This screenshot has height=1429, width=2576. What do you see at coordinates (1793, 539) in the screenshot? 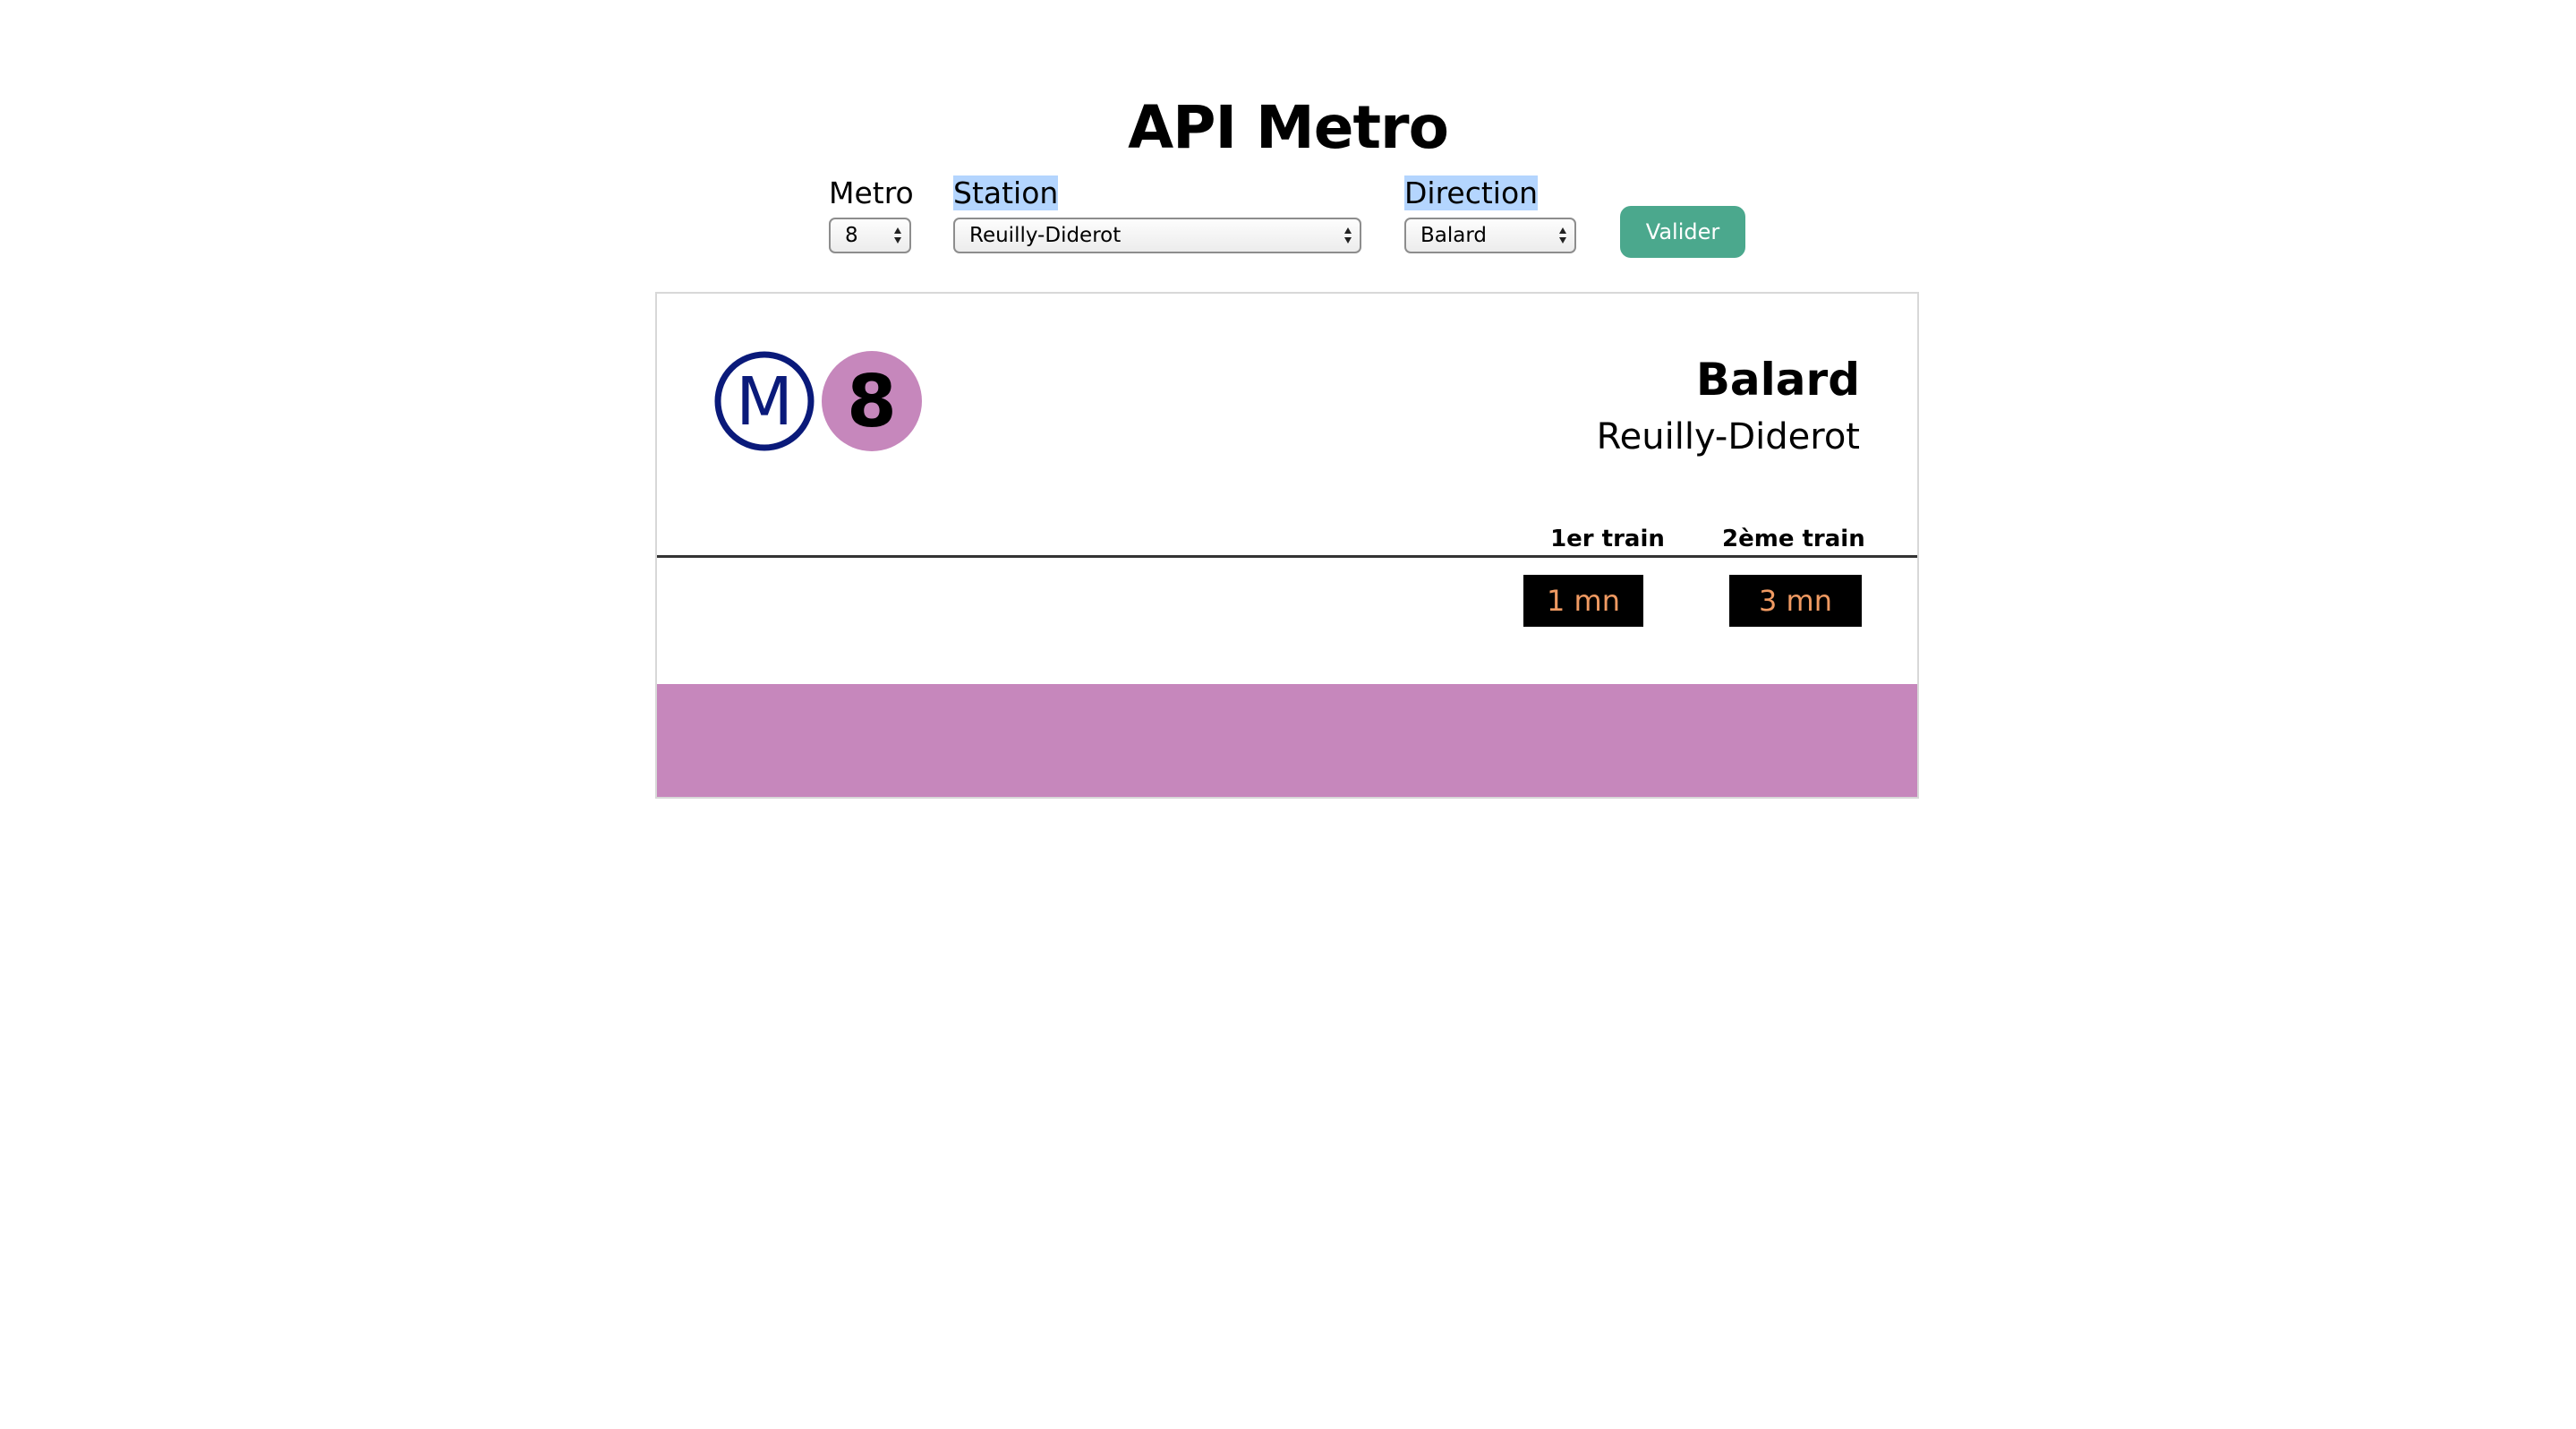
I see `second-train-header: 2ème train` at bounding box center [1793, 539].